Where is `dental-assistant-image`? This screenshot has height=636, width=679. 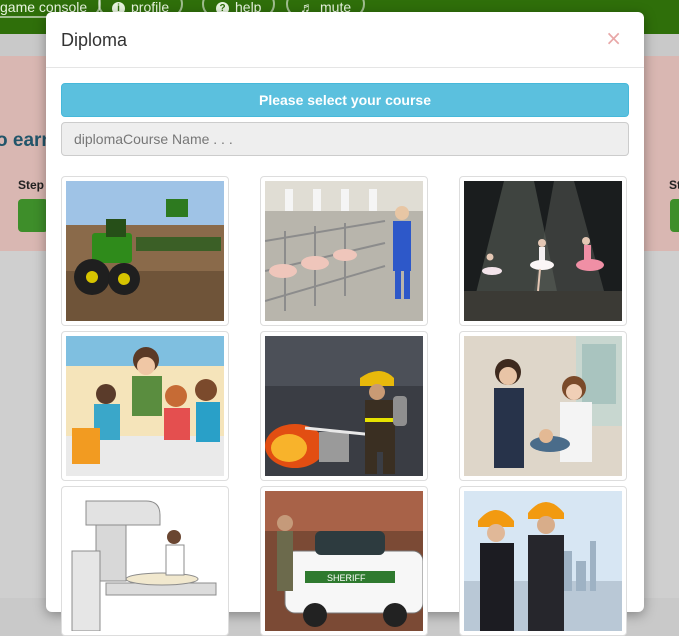
dental-assistant-image is located at coordinates (543, 406).